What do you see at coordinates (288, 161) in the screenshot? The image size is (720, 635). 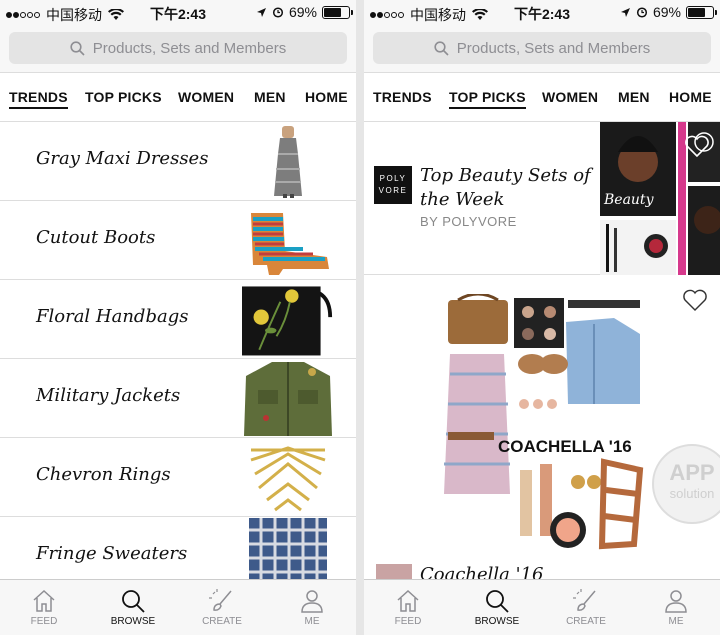 I see `gray-maxi-dress-image` at bounding box center [288, 161].